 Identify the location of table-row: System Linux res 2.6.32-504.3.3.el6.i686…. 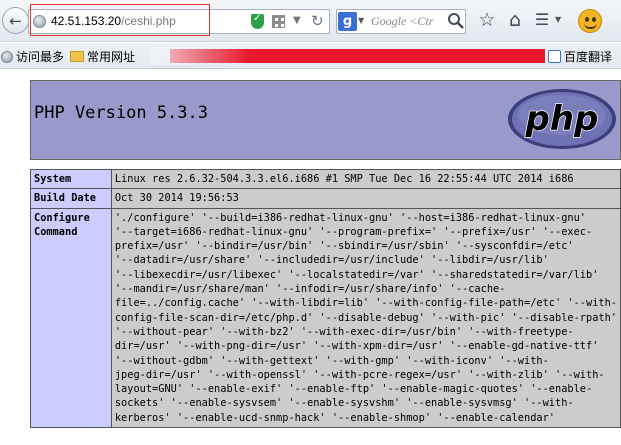
(325, 179).